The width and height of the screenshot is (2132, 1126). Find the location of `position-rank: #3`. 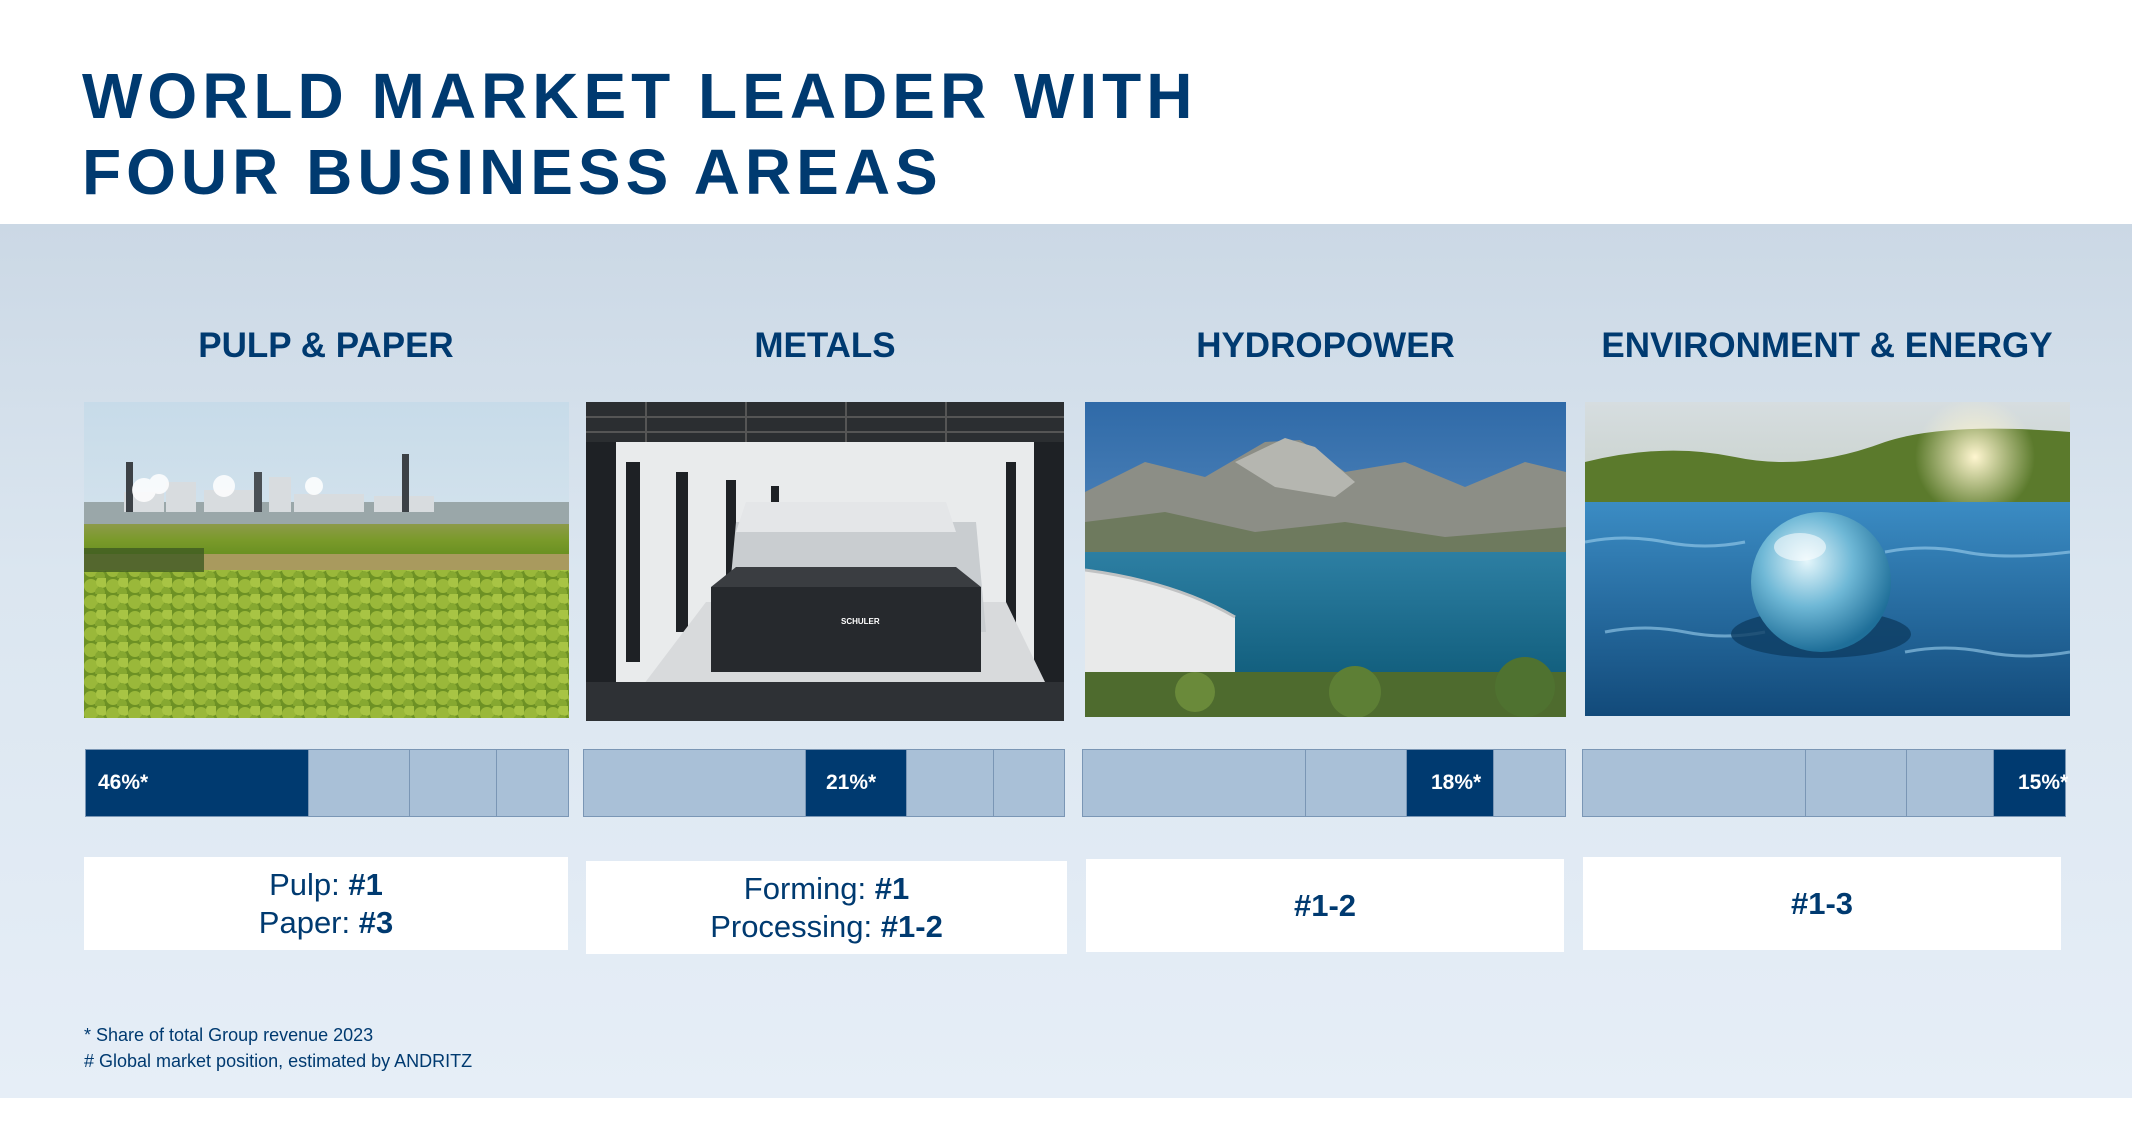

position-rank: #3 is located at coordinates (376, 922).